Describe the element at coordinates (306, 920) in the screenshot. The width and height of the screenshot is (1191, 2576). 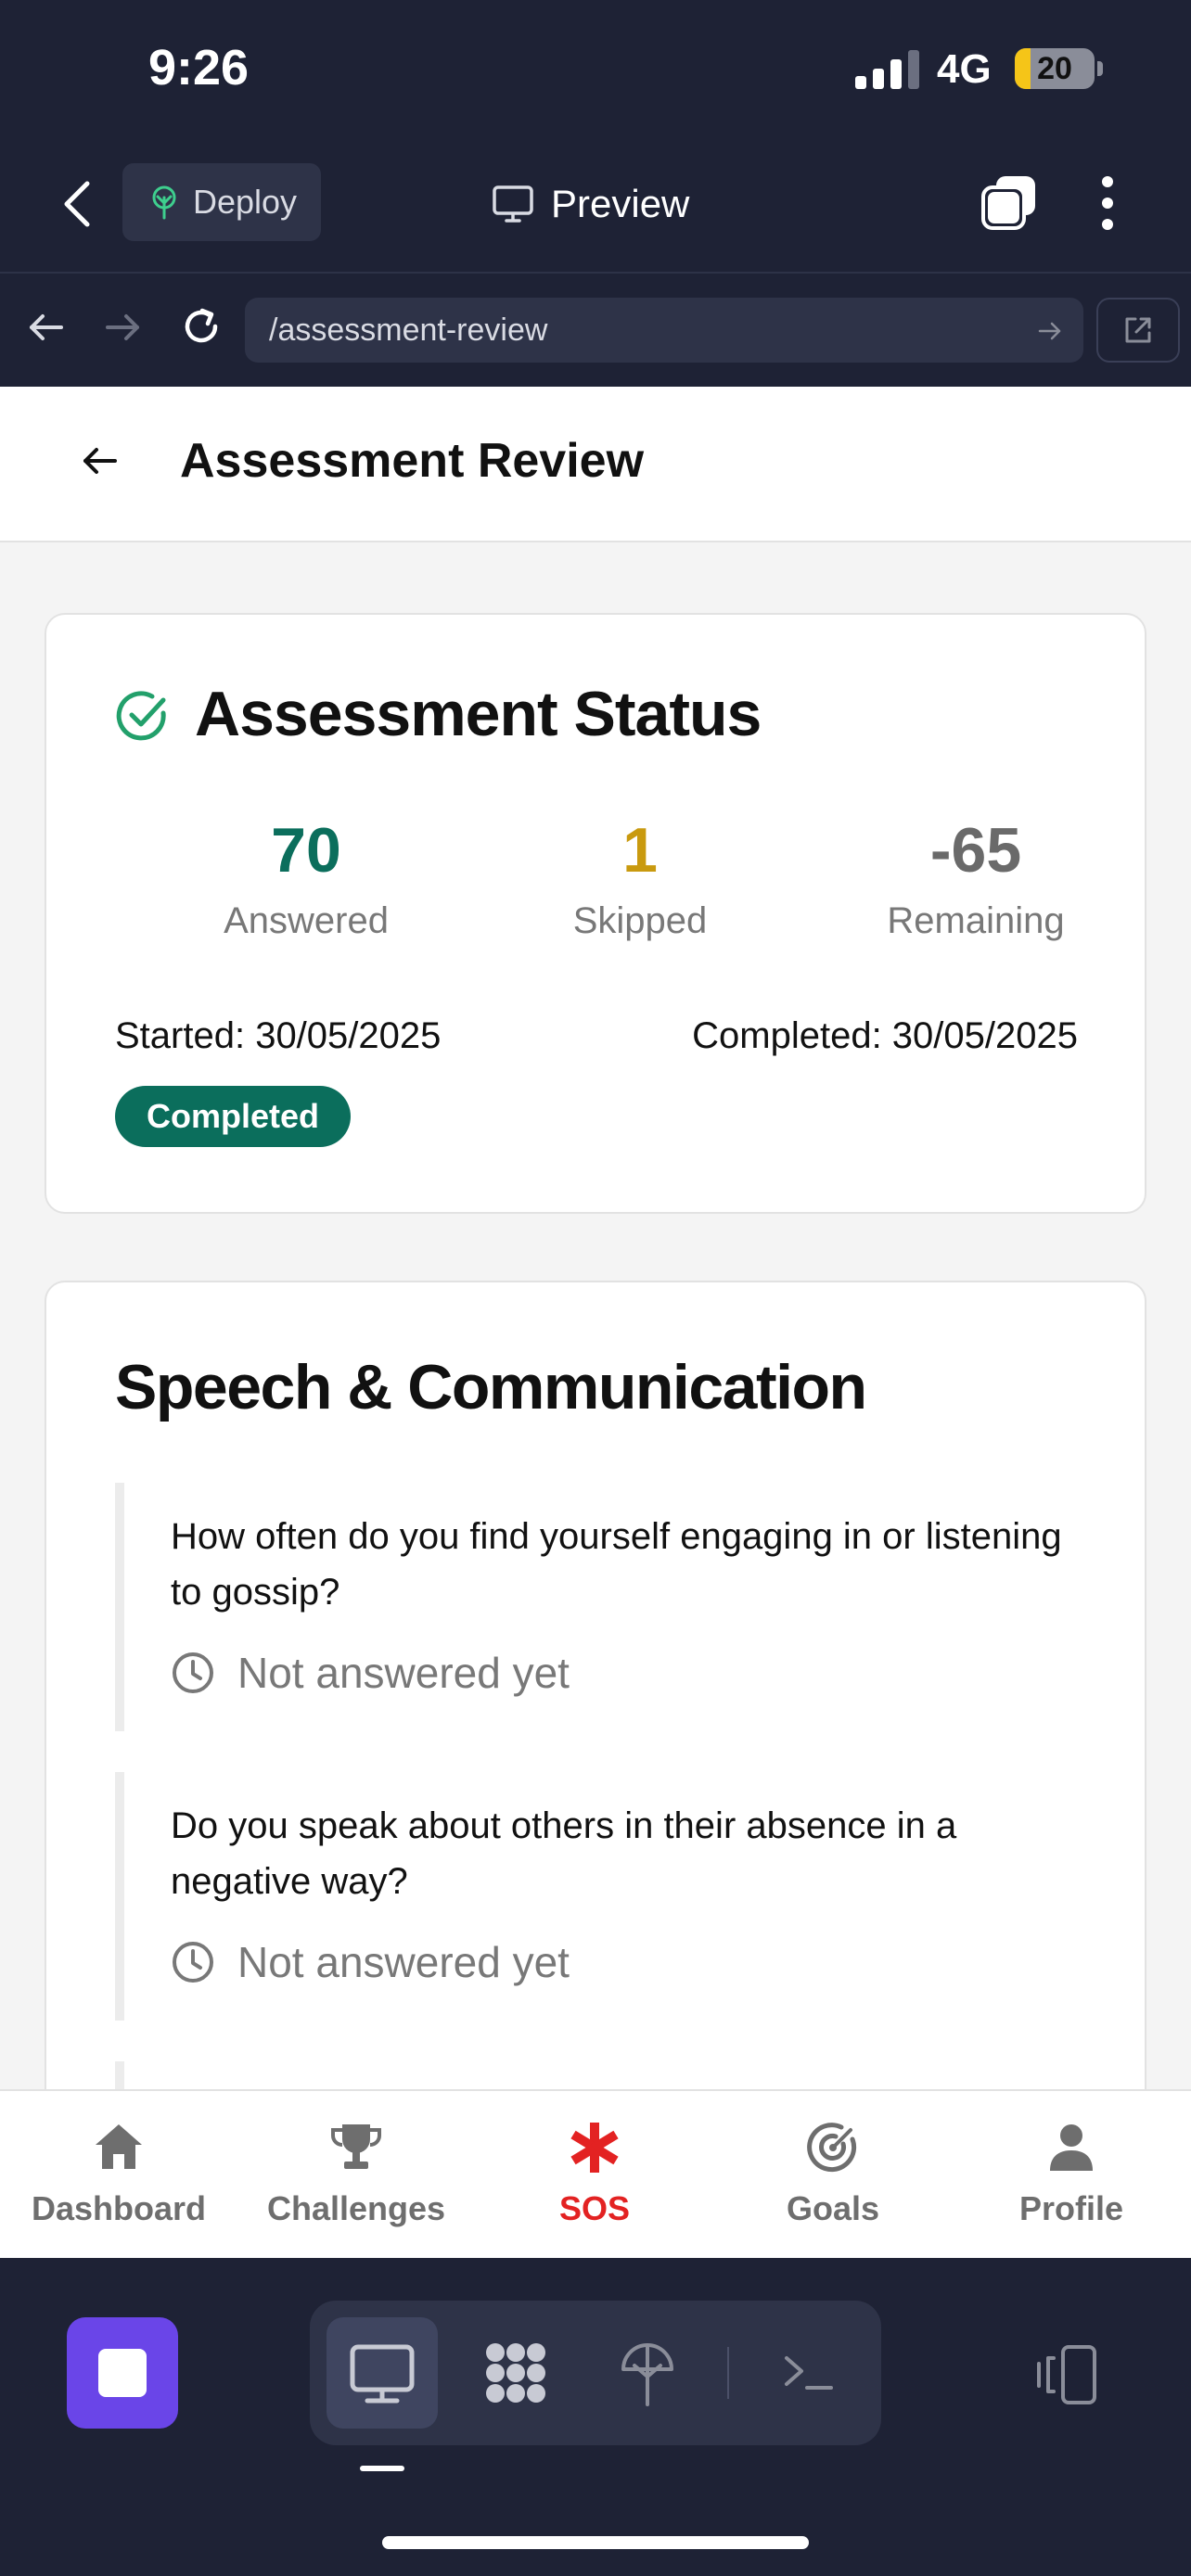
I see `answered-label: Answered` at that location.